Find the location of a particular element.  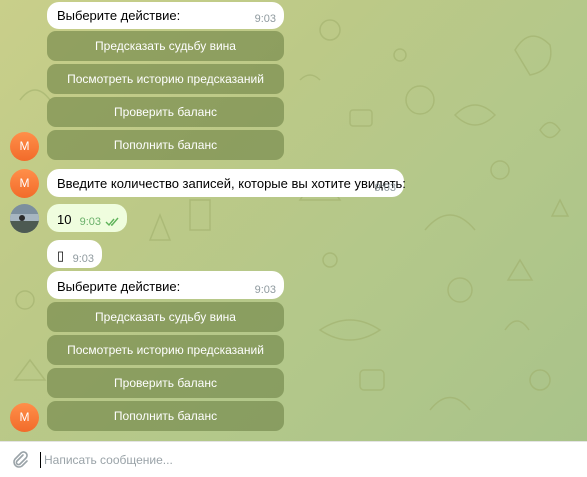

user-message: 10 9:03 is located at coordinates (87, 218).